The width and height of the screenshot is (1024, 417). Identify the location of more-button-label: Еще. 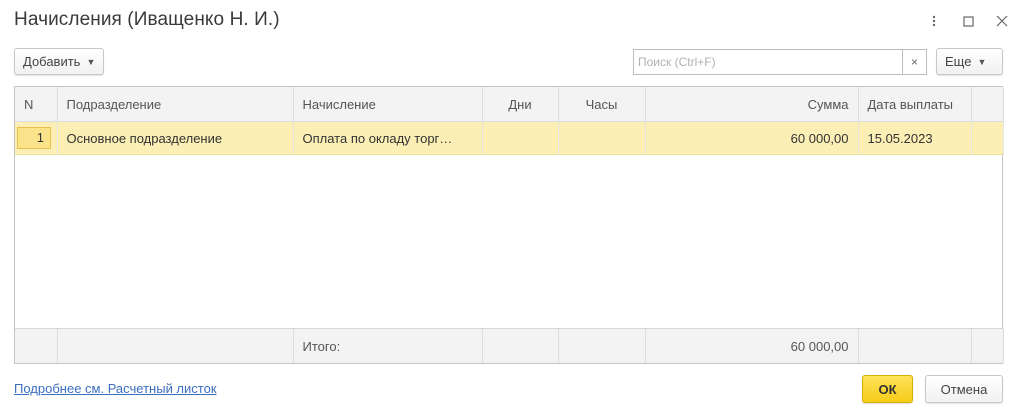
(958, 61).